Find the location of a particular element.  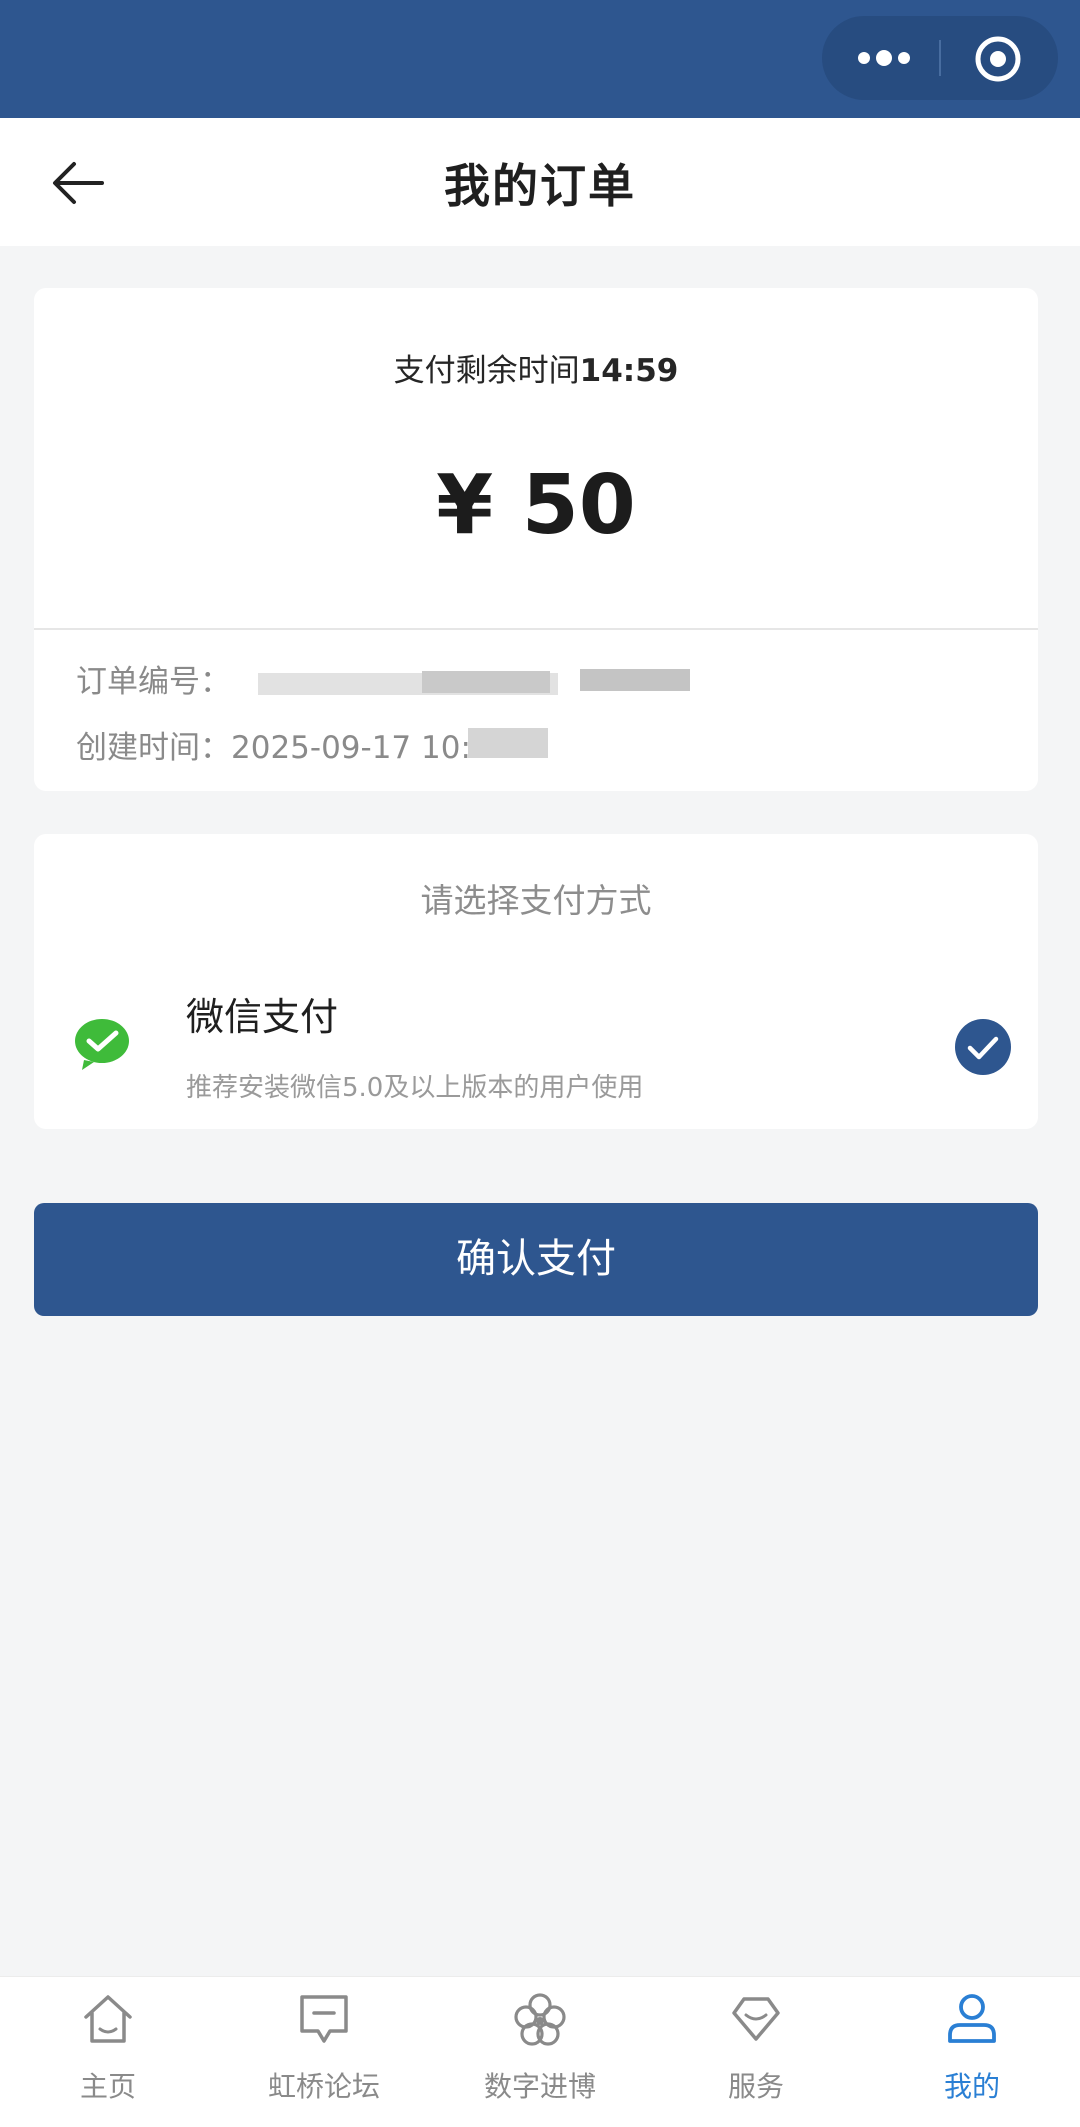

countdown-value: 14:59 is located at coordinates (629, 371).